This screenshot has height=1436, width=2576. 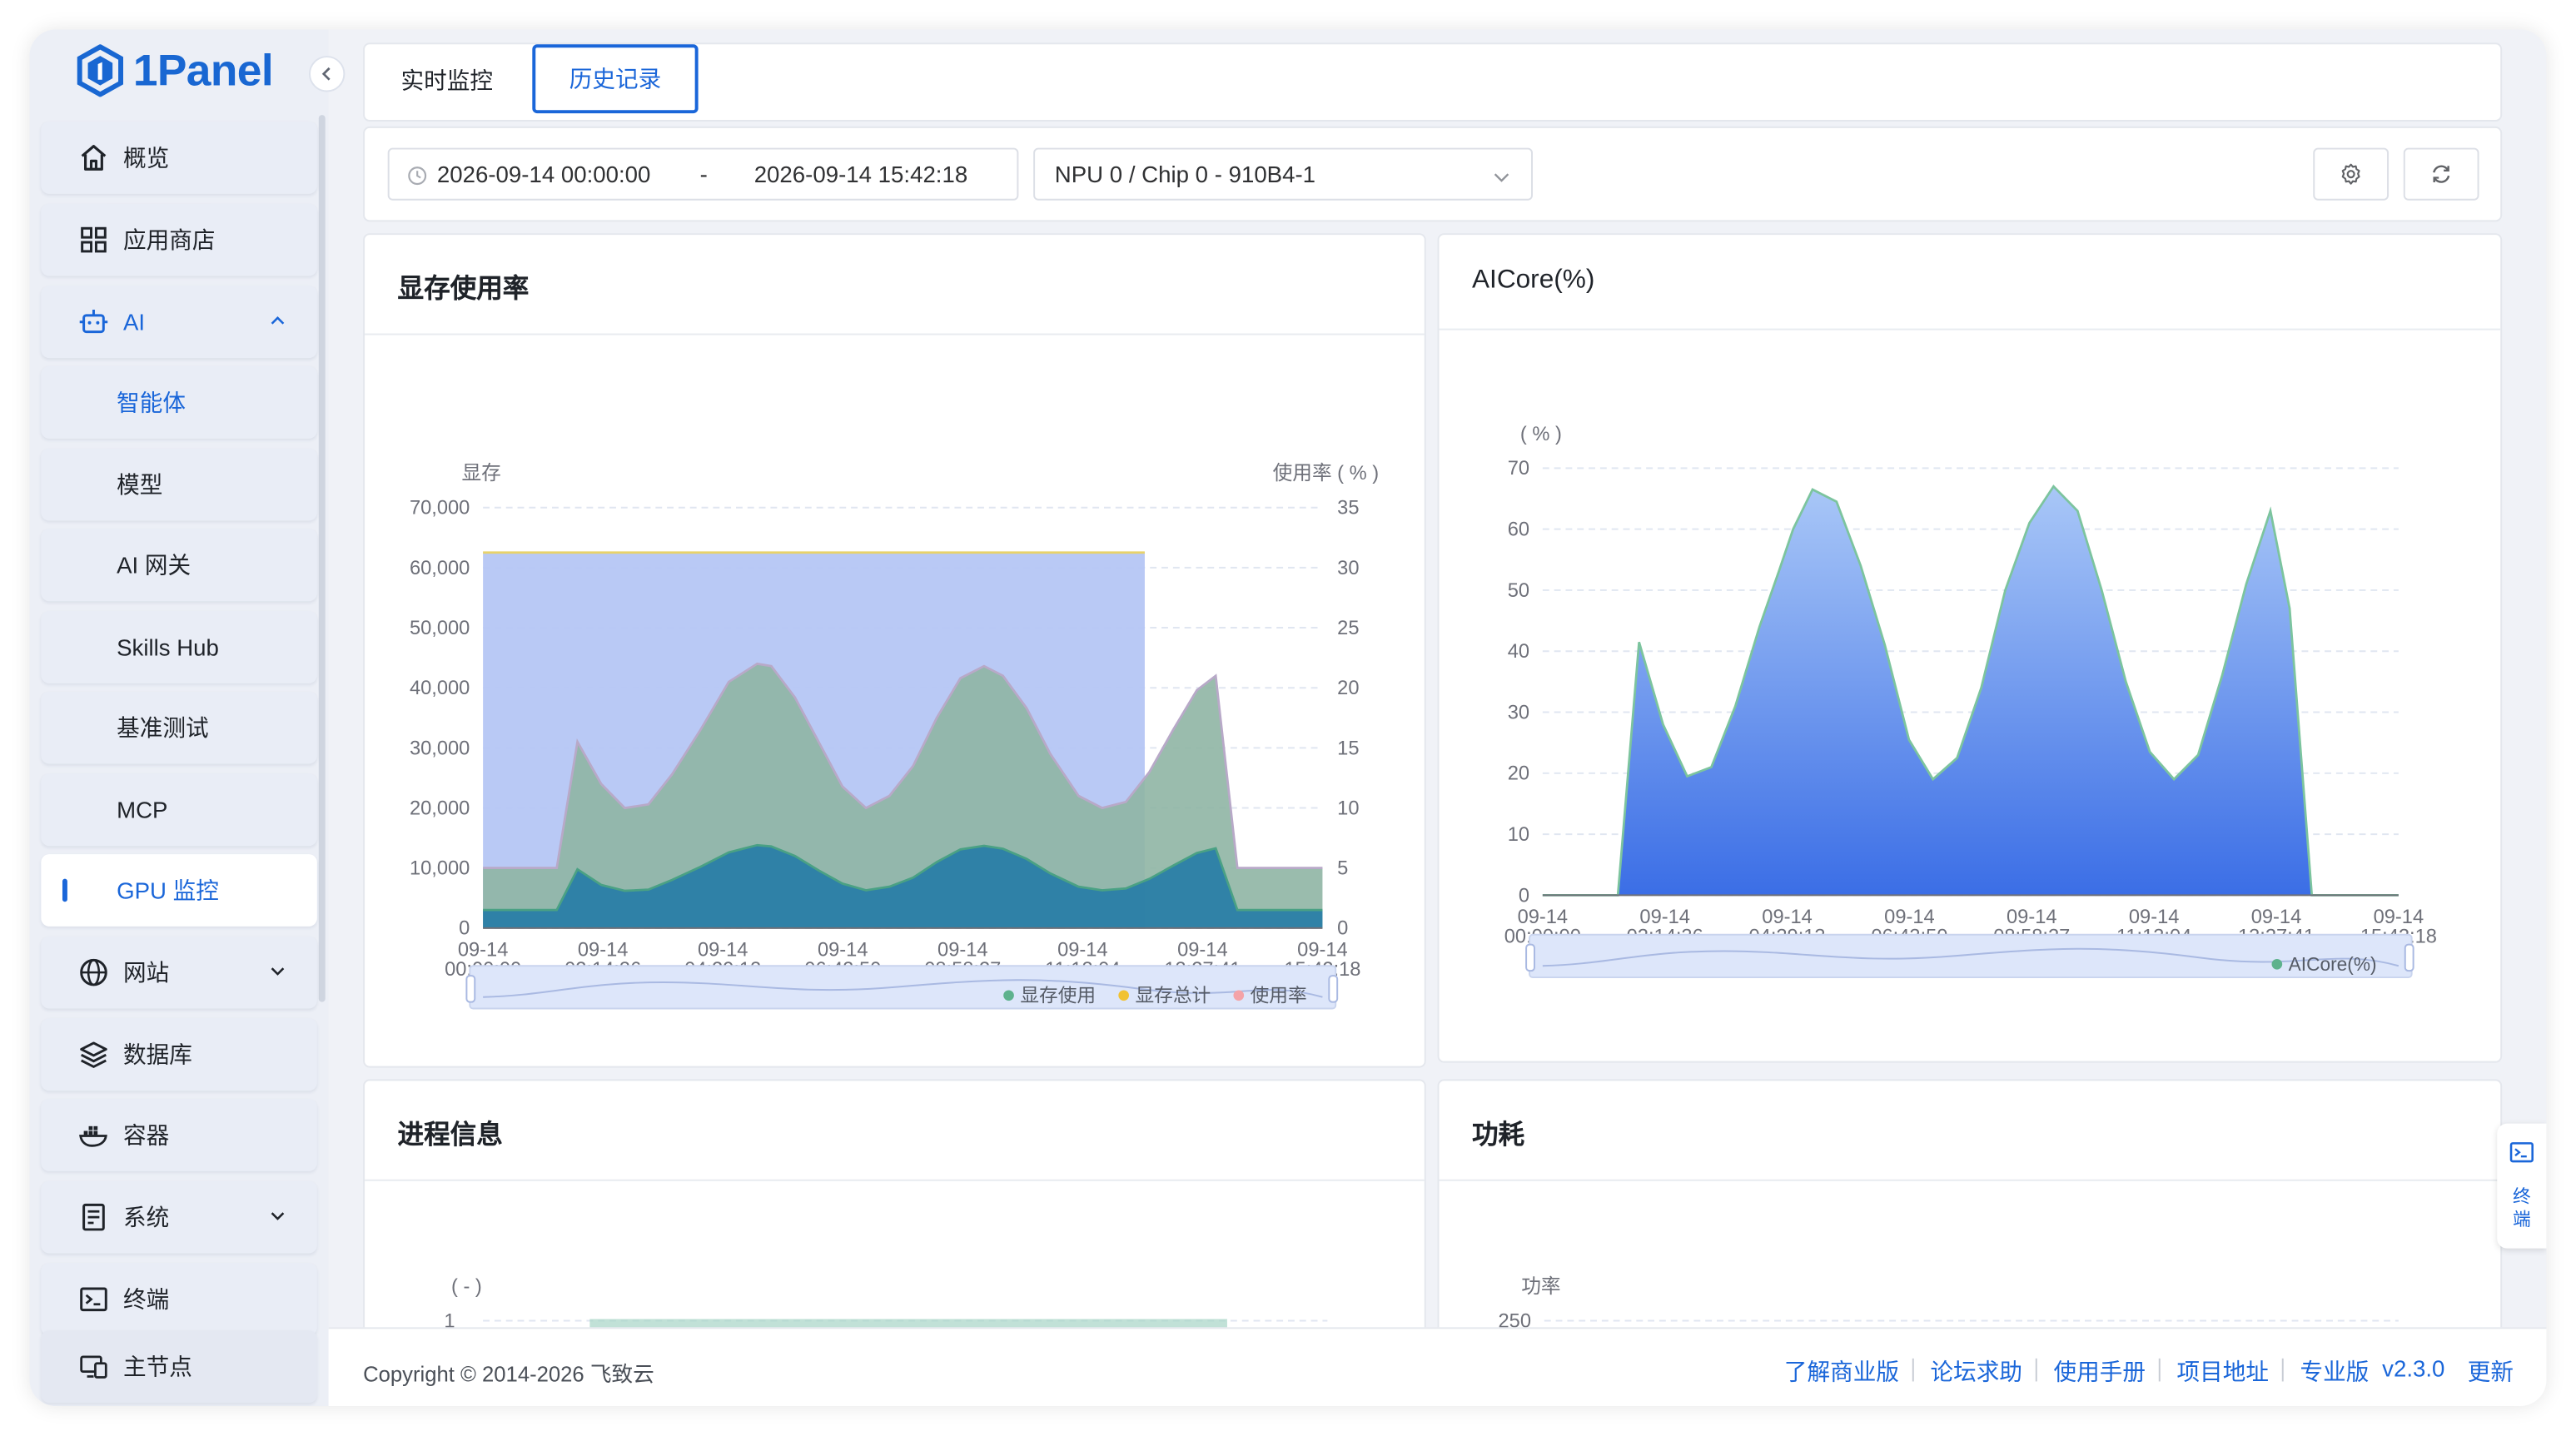 I want to click on sidebar-collapse-button, so click(x=327, y=74).